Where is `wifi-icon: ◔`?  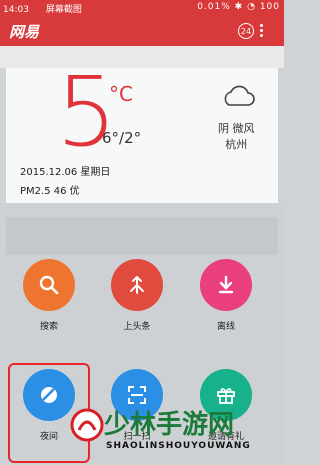
wifi-icon: ◔ is located at coordinates (251, 7).